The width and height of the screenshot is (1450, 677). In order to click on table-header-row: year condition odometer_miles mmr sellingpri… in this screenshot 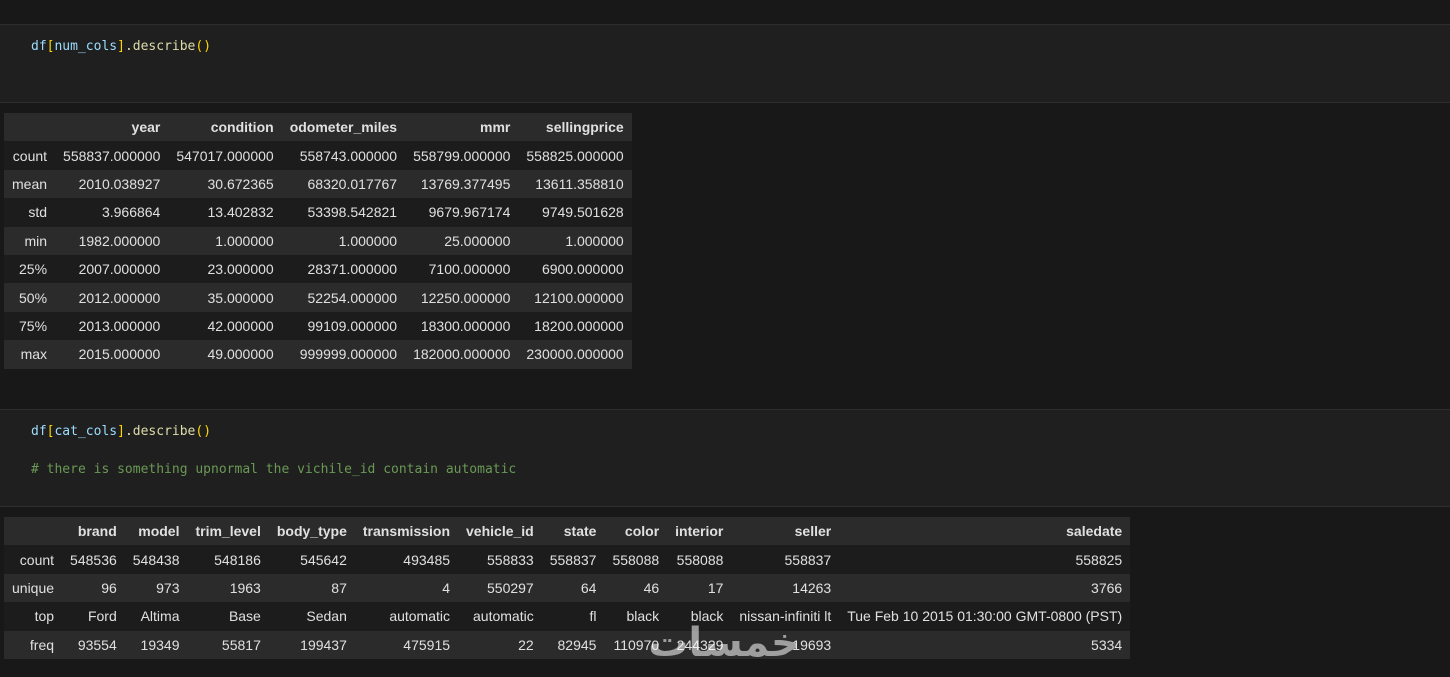, I will do `click(318, 127)`.